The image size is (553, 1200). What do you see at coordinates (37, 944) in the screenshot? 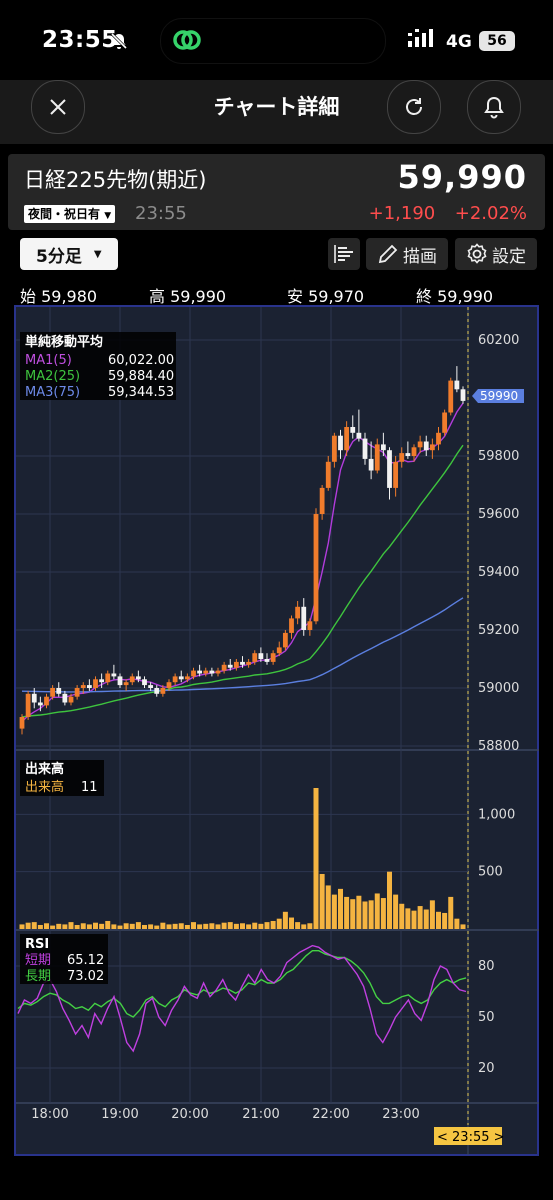
I see `rsi-legend-title: RSI` at bounding box center [37, 944].